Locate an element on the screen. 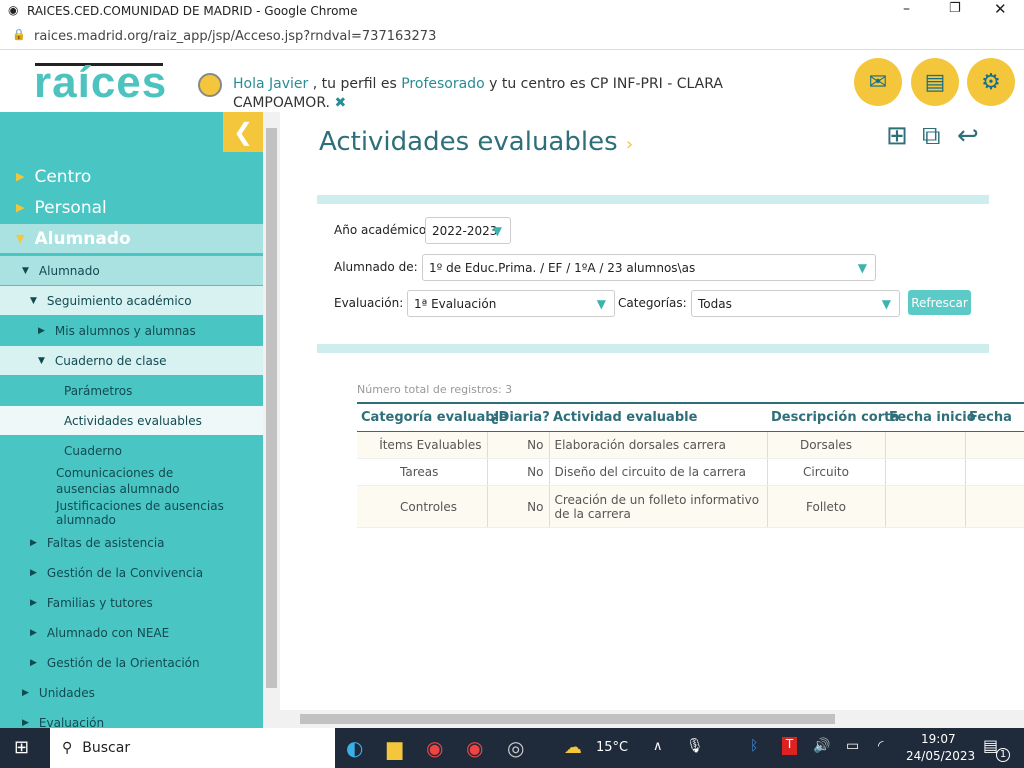  eval-label: Evaluación: * is located at coordinates (373, 303).